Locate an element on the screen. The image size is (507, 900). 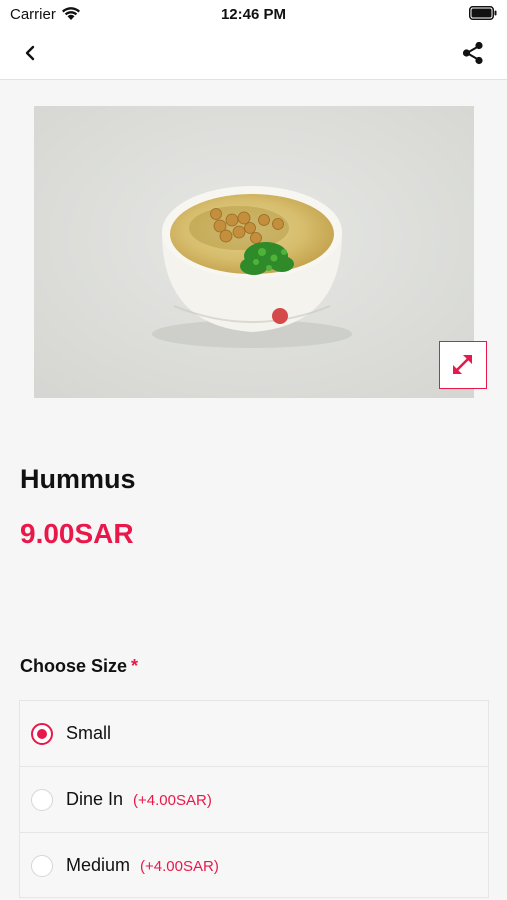
size-option-medium: Medium (+4.00SAR) is located at coordinates (254, 865).